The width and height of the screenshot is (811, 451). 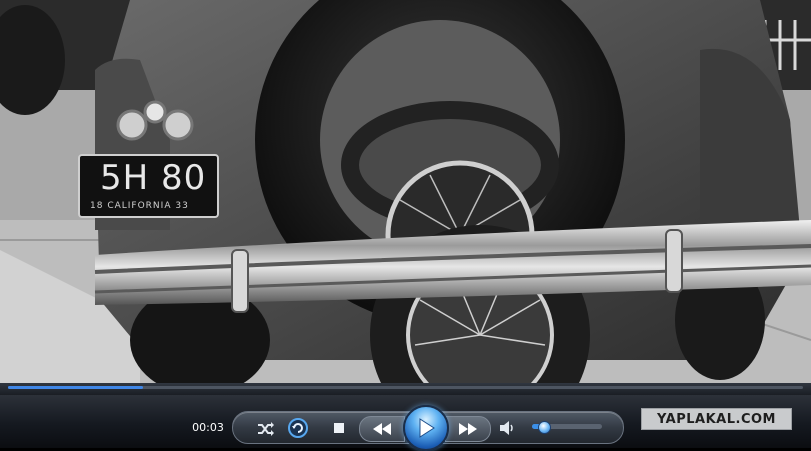 I want to click on seek-track, so click(x=405, y=387).